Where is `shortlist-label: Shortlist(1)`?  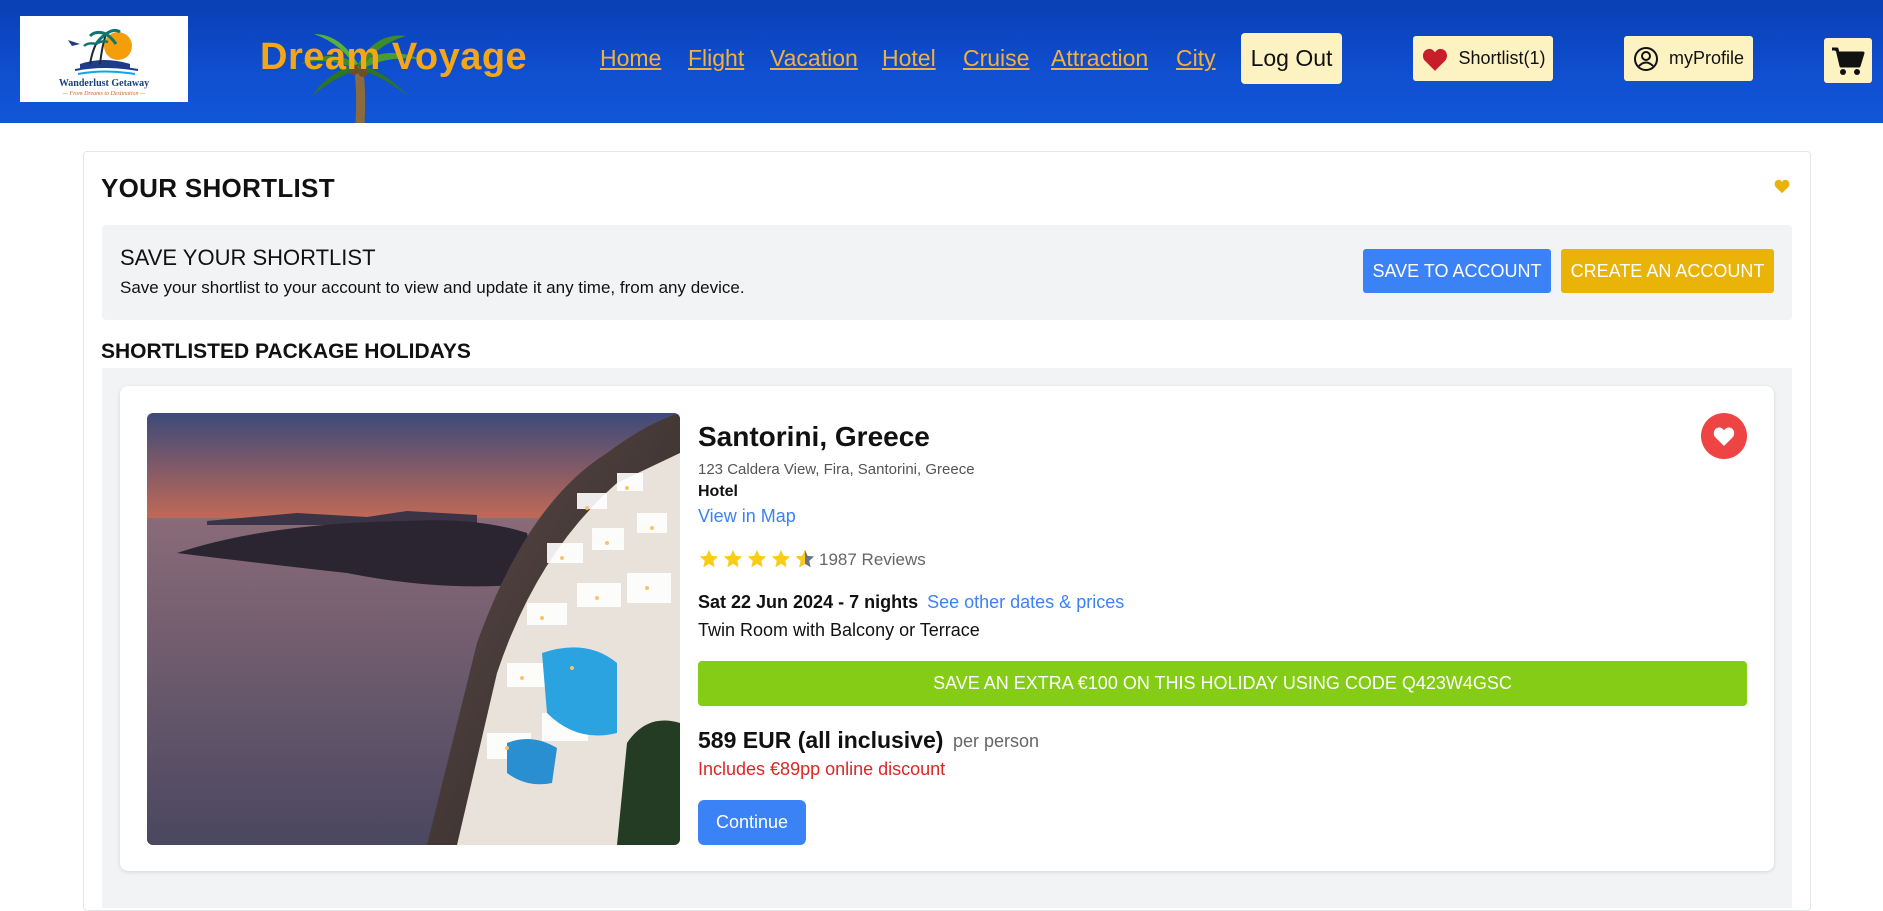 shortlist-label: Shortlist(1) is located at coordinates (1502, 58).